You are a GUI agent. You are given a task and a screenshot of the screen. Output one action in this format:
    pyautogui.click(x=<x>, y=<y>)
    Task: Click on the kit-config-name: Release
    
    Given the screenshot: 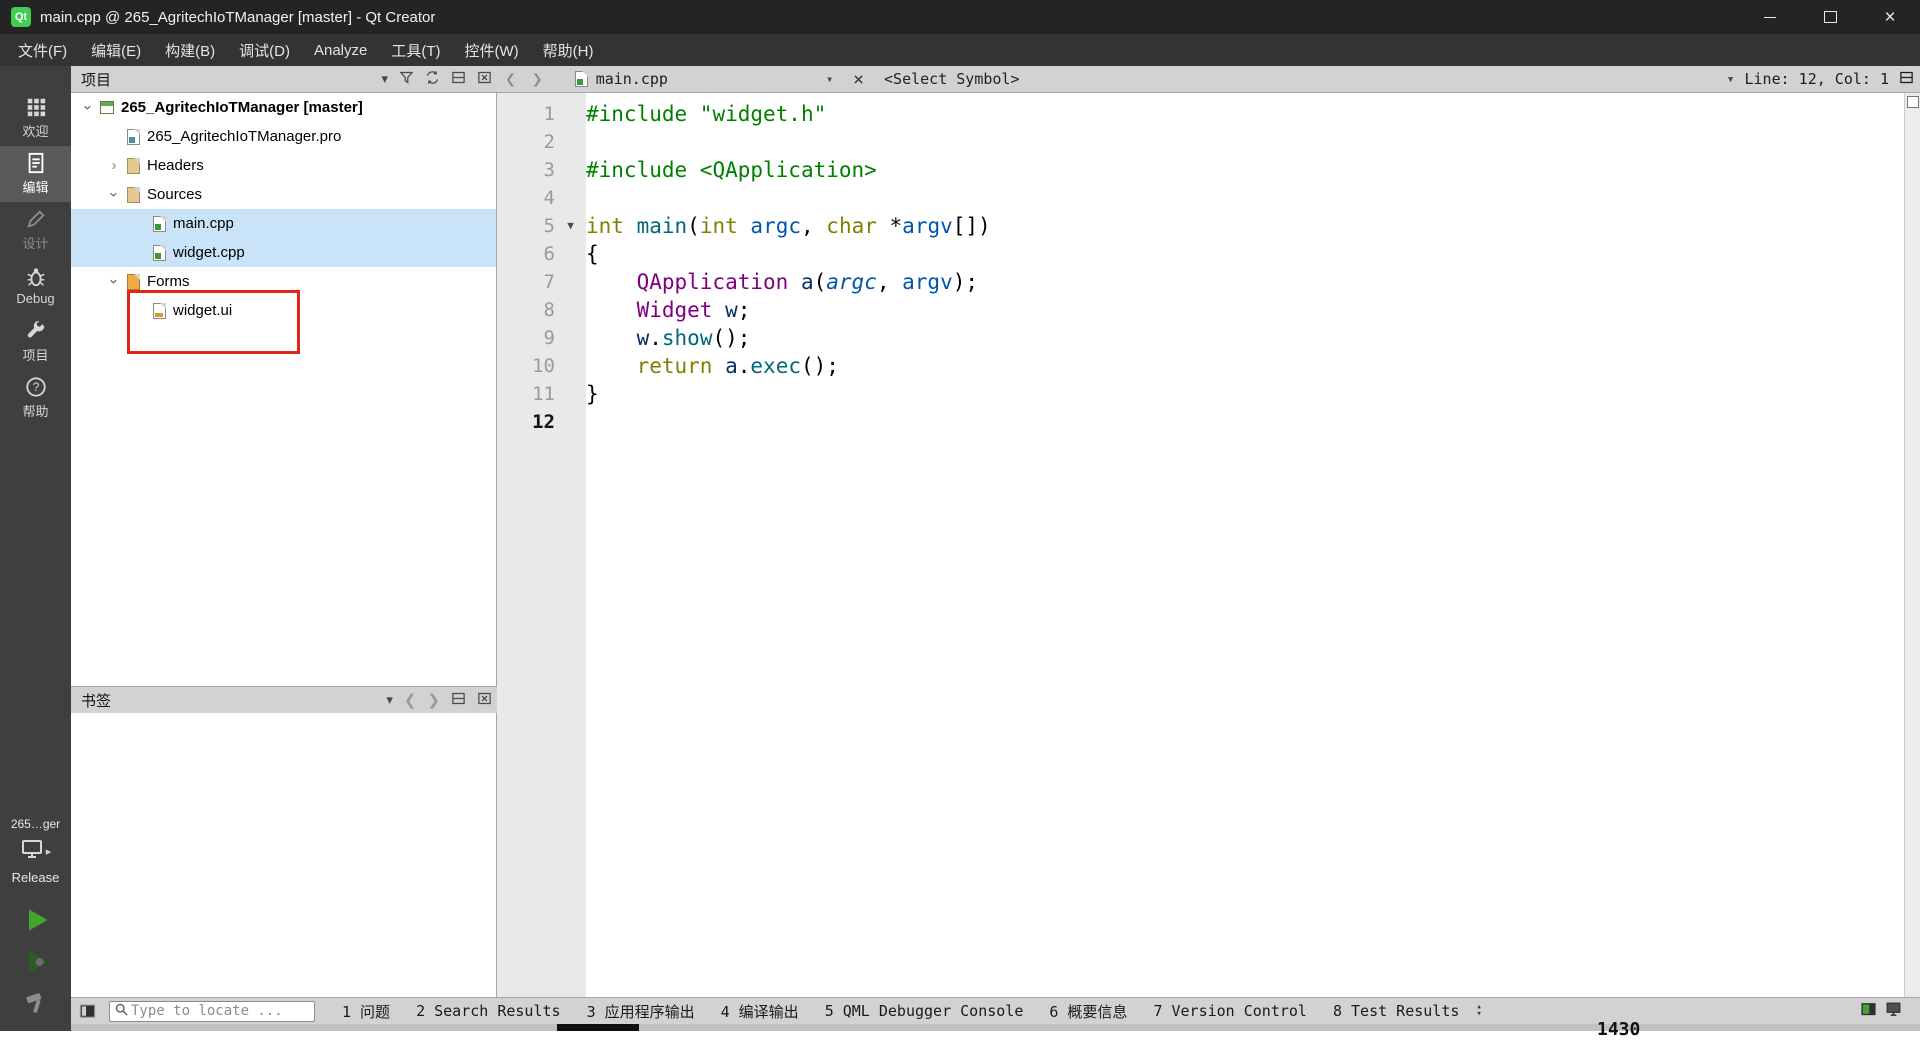 What is the action you would take?
    pyautogui.click(x=35, y=877)
    